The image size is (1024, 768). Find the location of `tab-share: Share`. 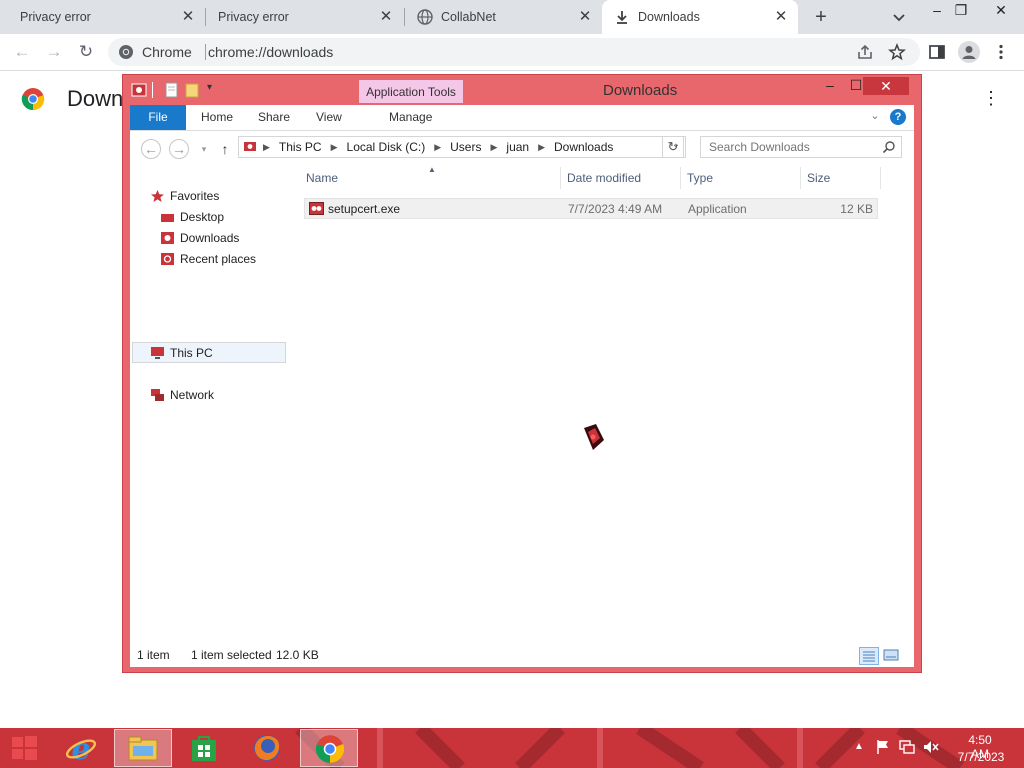

tab-share: Share is located at coordinates (274, 117).